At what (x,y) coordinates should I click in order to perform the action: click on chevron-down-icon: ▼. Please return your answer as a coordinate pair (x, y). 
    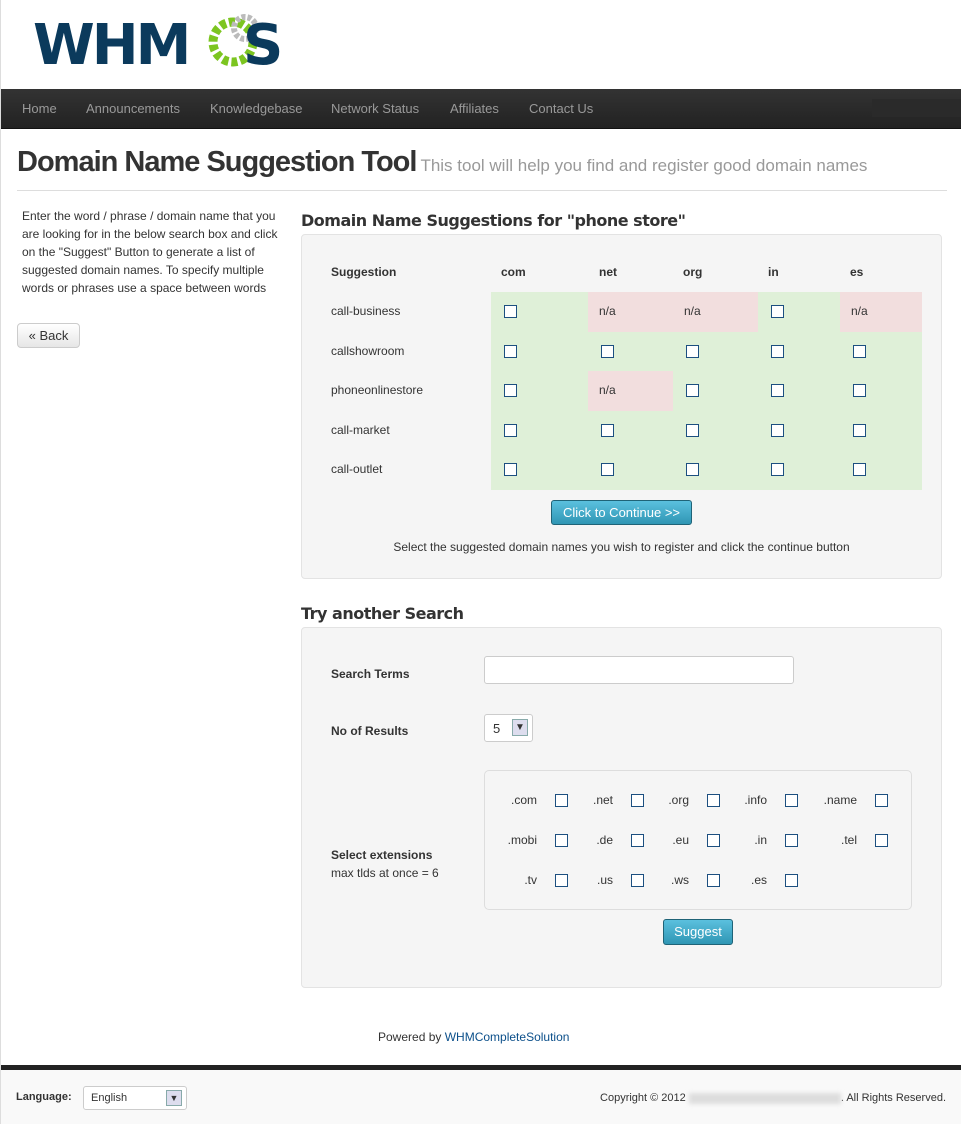
    Looking at the image, I should click on (174, 1098).